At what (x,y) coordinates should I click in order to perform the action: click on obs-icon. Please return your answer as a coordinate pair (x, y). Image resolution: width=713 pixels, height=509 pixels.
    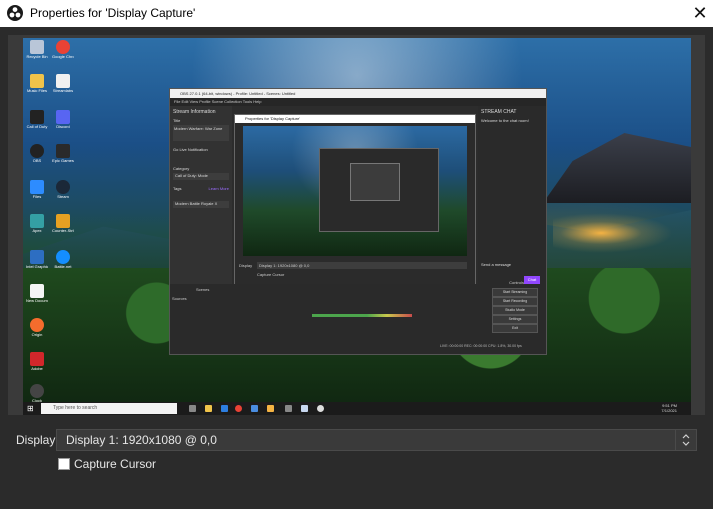
    Looking at the image, I should click on (15, 13).